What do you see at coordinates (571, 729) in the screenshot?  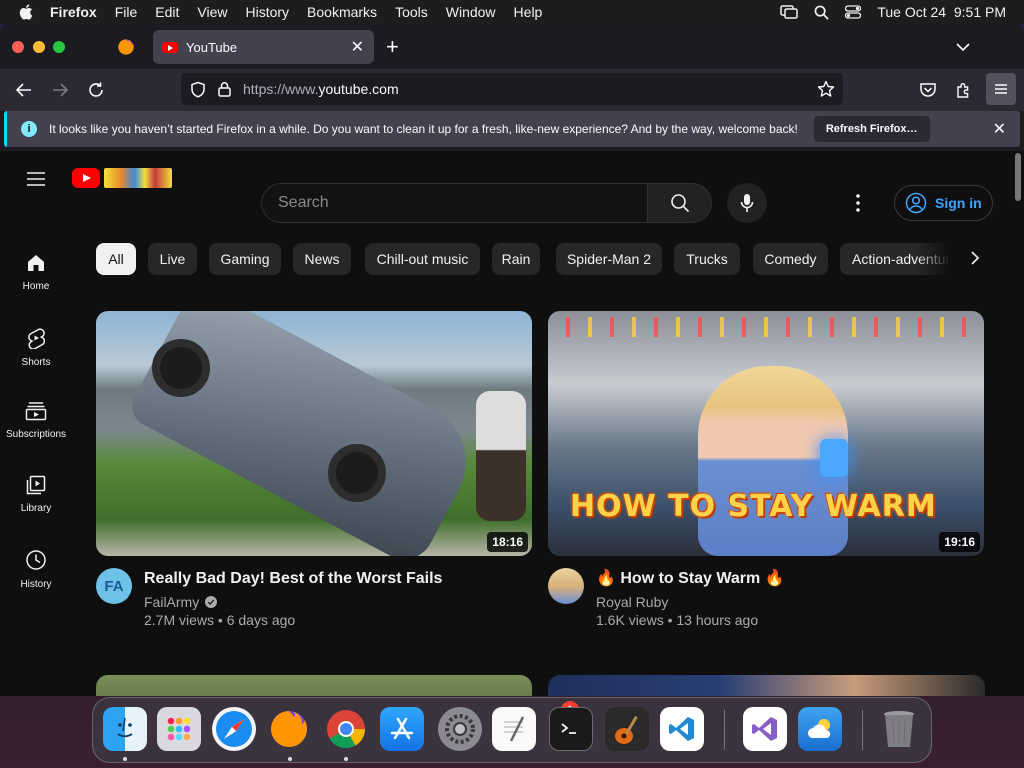 I see `terminal-icon` at bounding box center [571, 729].